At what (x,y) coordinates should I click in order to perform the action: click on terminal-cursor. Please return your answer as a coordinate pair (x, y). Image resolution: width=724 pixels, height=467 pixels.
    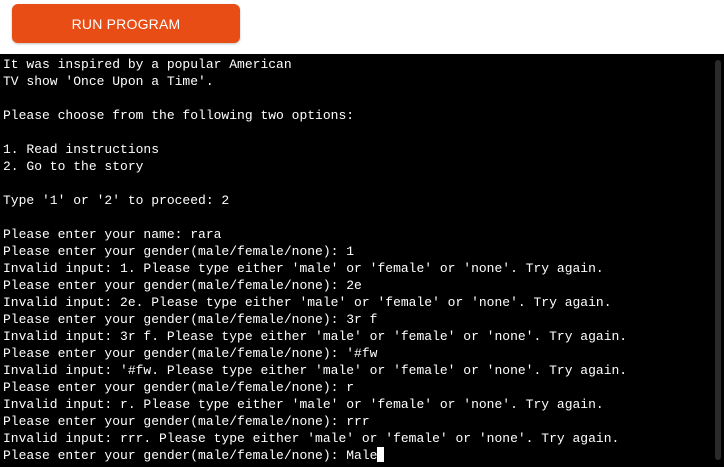
    Looking at the image, I should click on (381, 454).